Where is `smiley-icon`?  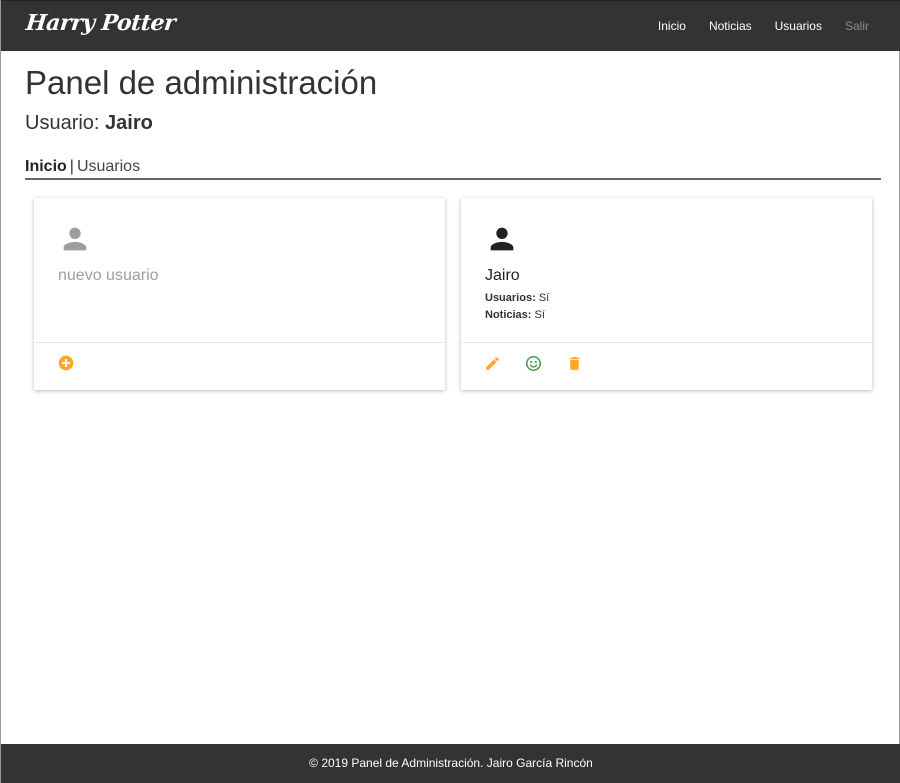
smiley-icon is located at coordinates (533, 363).